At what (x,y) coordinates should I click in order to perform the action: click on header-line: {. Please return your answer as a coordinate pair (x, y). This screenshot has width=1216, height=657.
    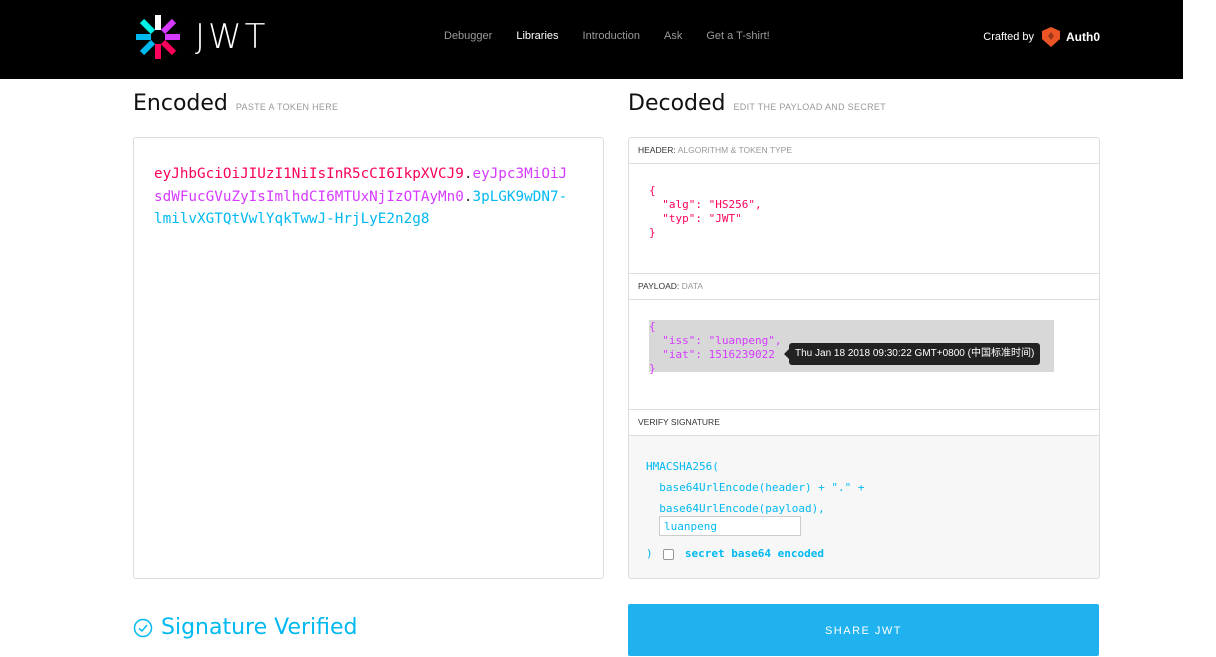
    Looking at the image, I should click on (652, 190).